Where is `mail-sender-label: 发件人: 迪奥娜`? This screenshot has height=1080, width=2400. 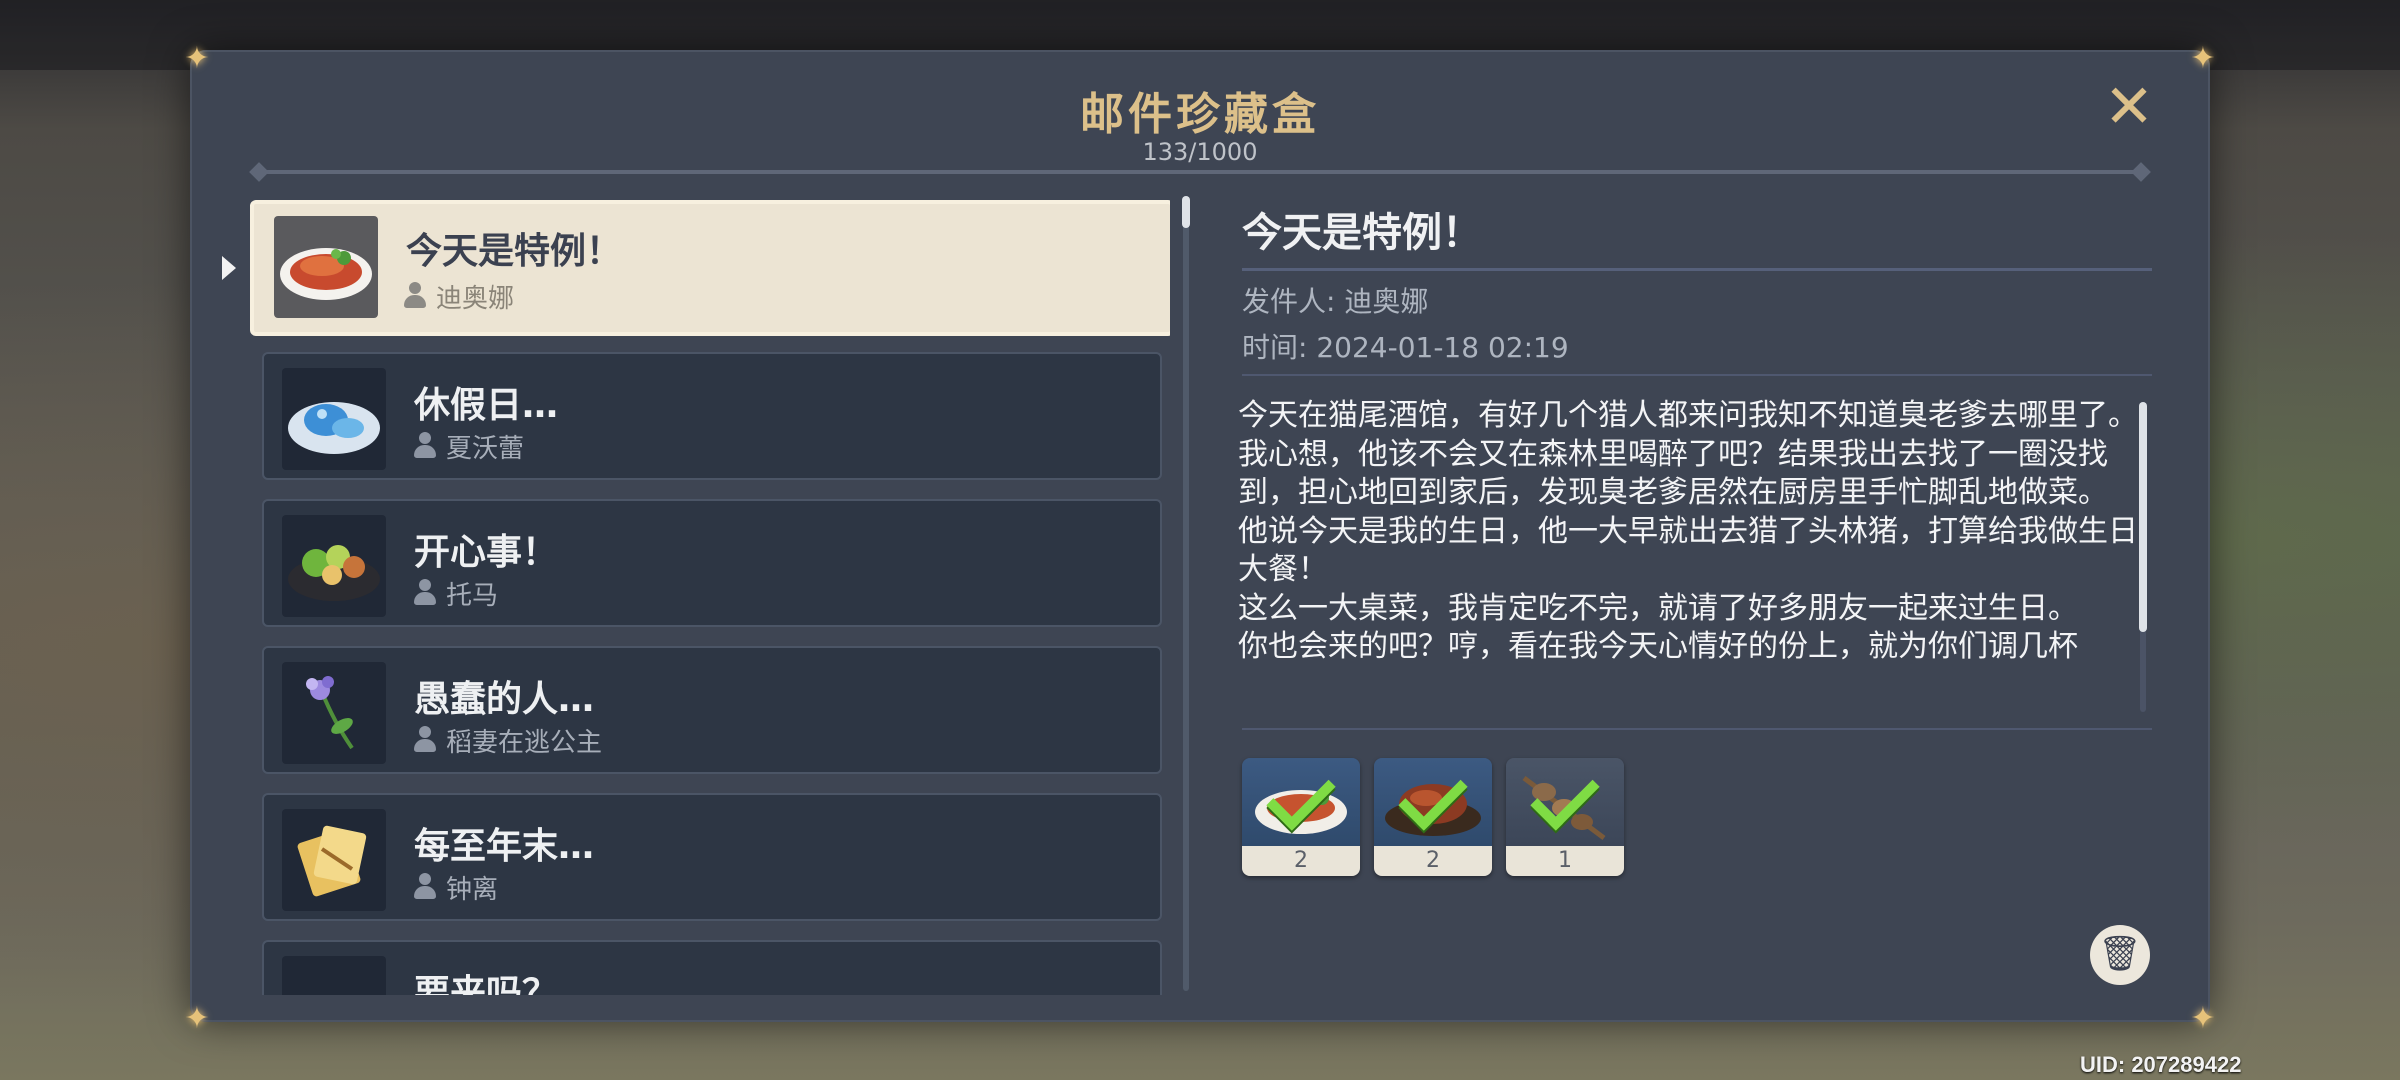 mail-sender-label: 发件人: 迪奥娜 is located at coordinates (1335, 301).